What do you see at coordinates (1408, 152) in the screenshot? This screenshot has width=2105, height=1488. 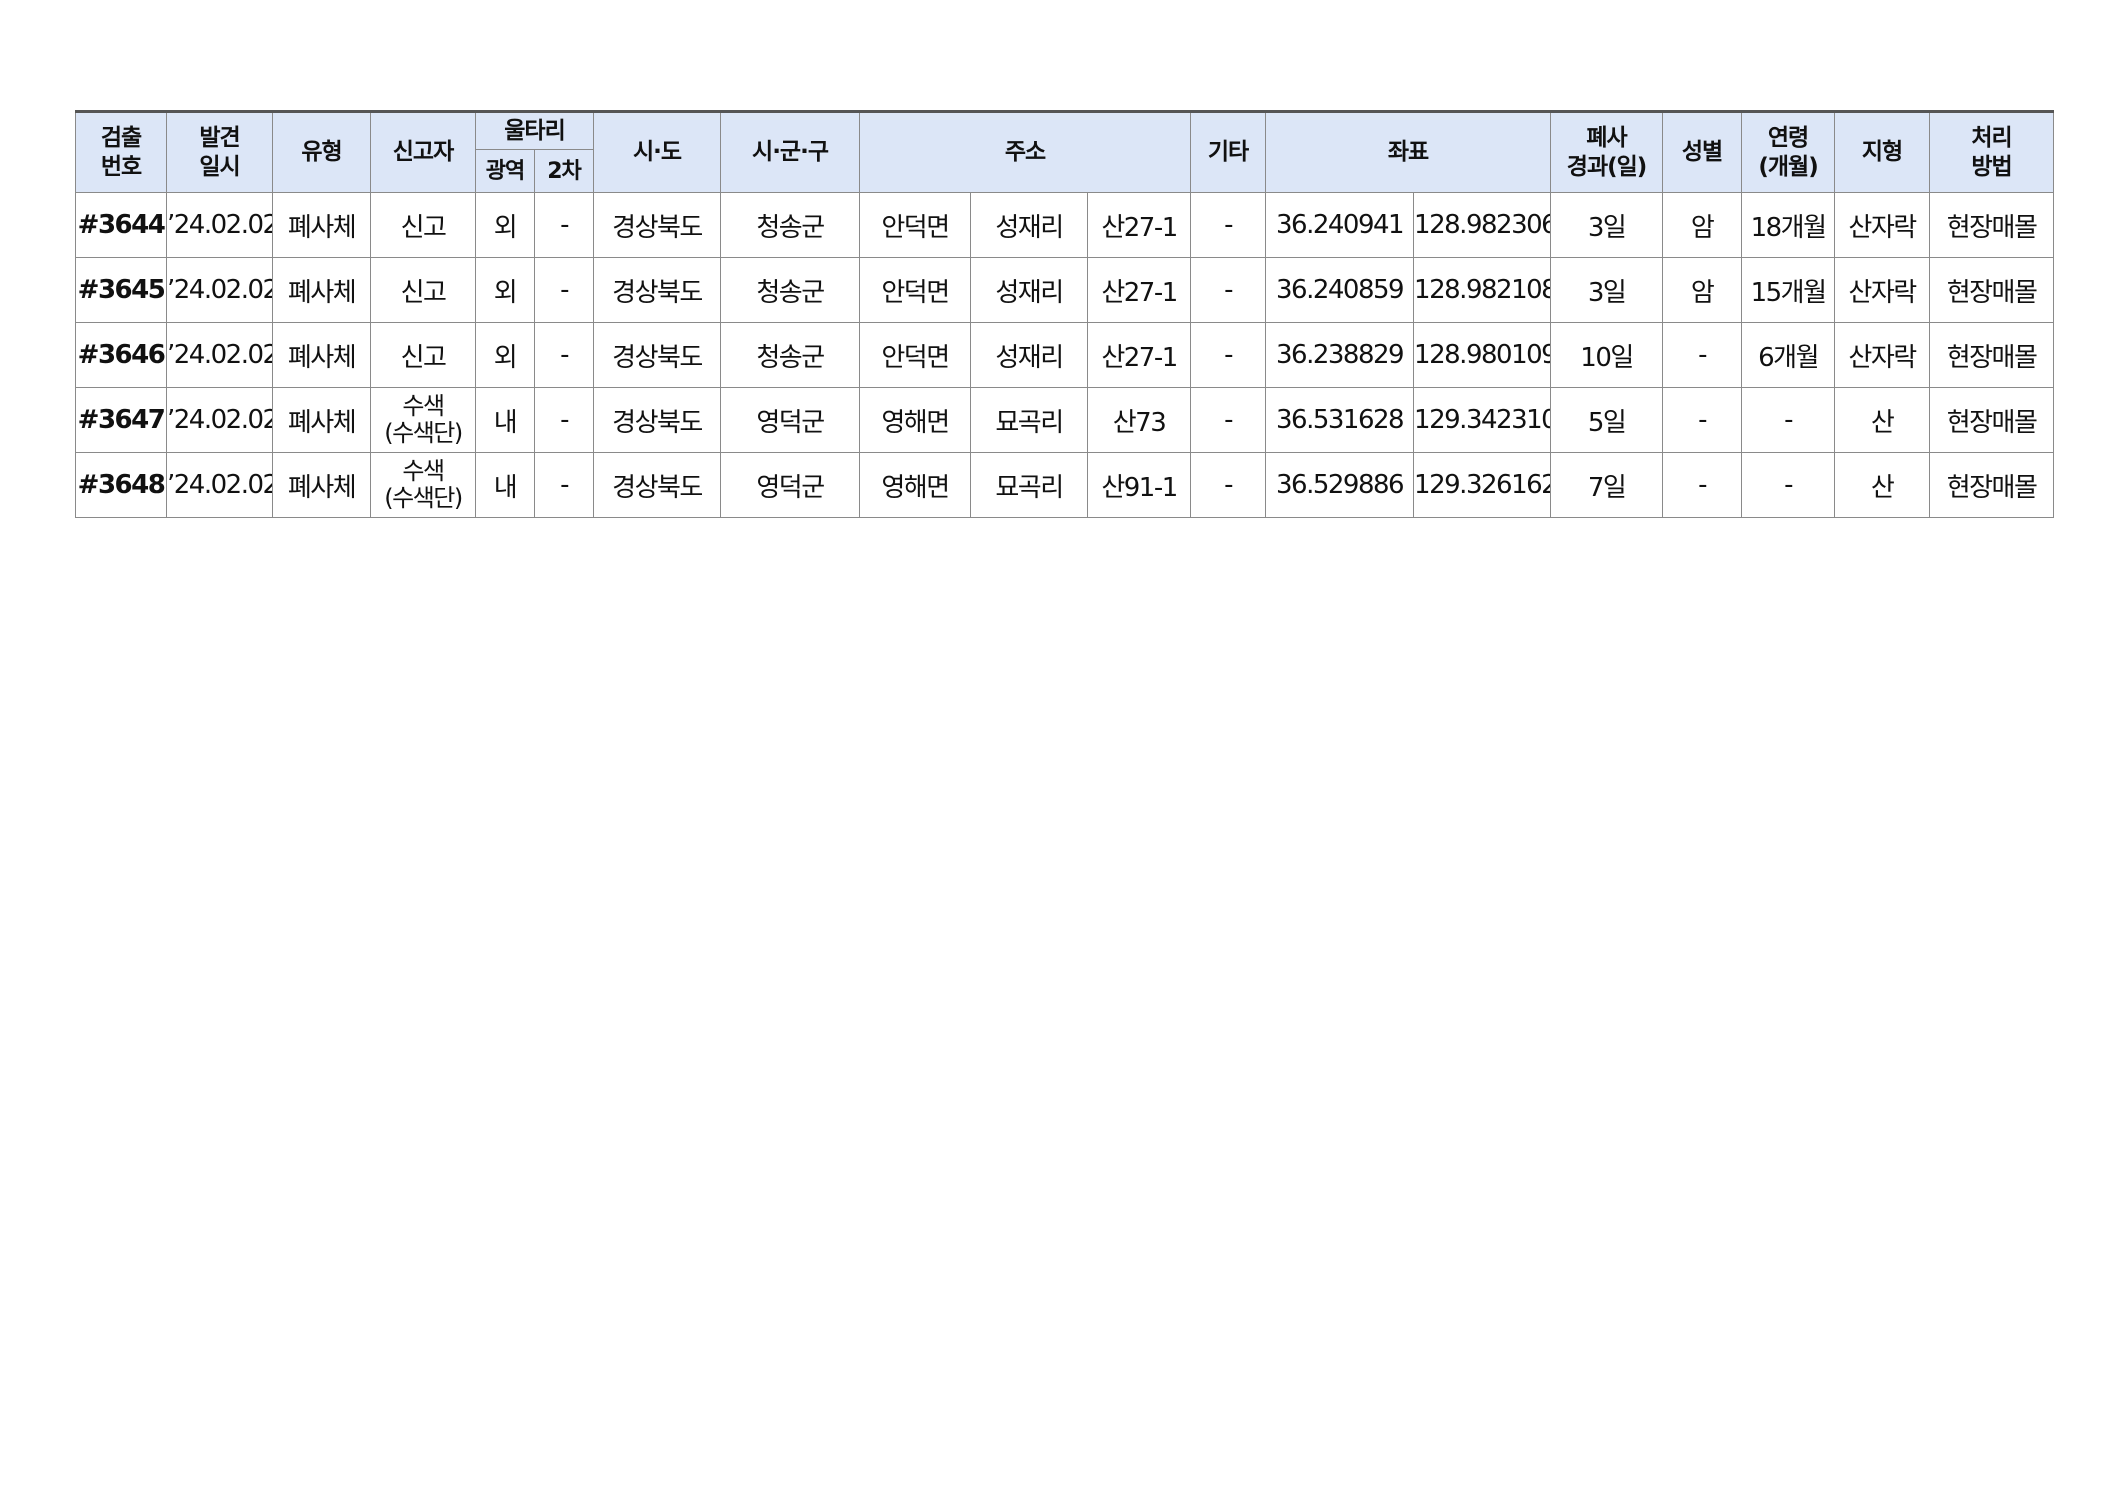 I see `header-coords: 좌표` at bounding box center [1408, 152].